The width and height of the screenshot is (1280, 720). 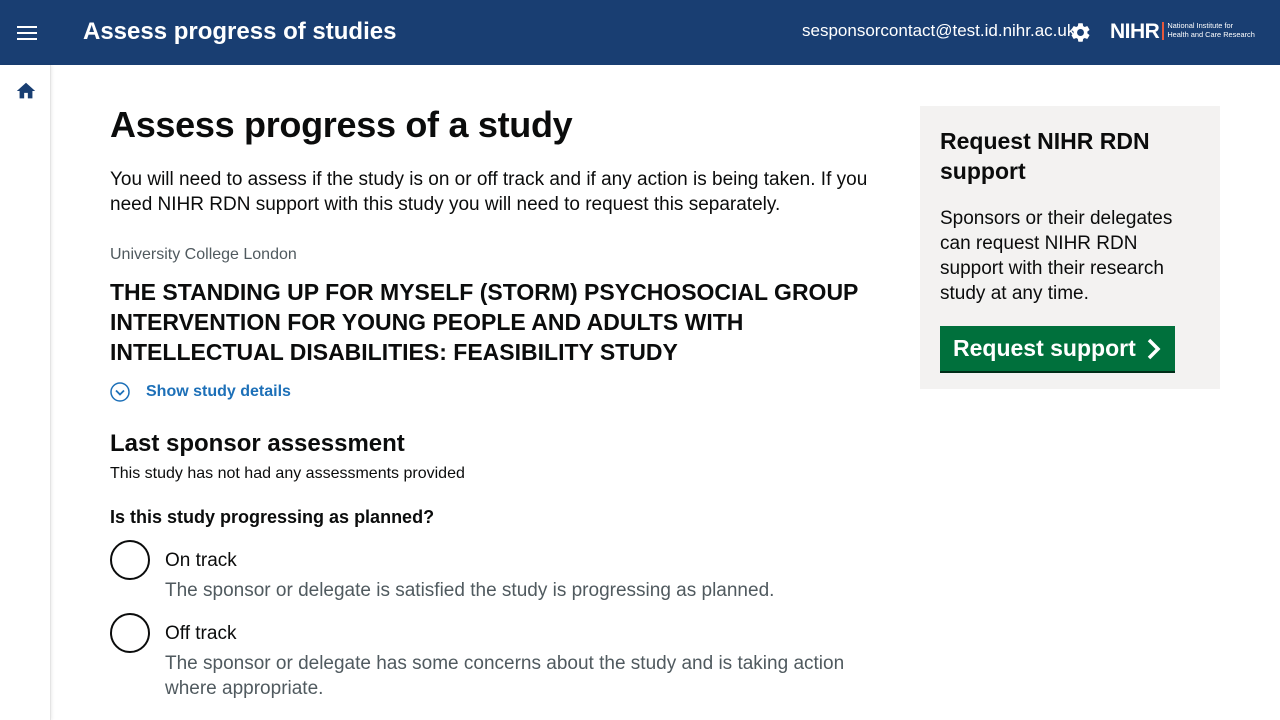 What do you see at coordinates (272, 517) in the screenshot?
I see `progress-question: Is this study progressing as planned?` at bounding box center [272, 517].